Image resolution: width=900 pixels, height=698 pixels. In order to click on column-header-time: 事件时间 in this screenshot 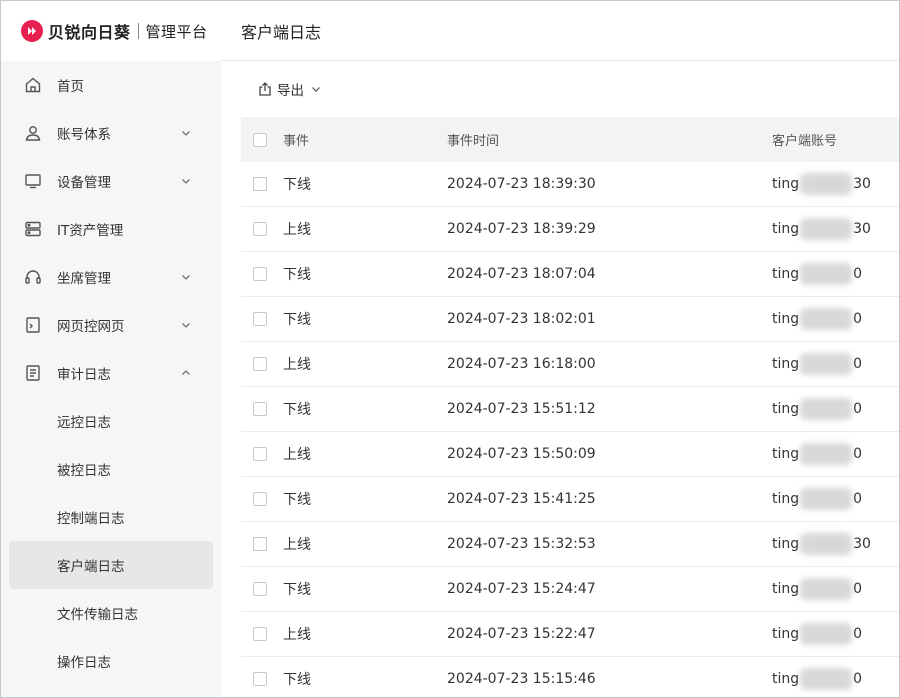, I will do `click(473, 141)`.